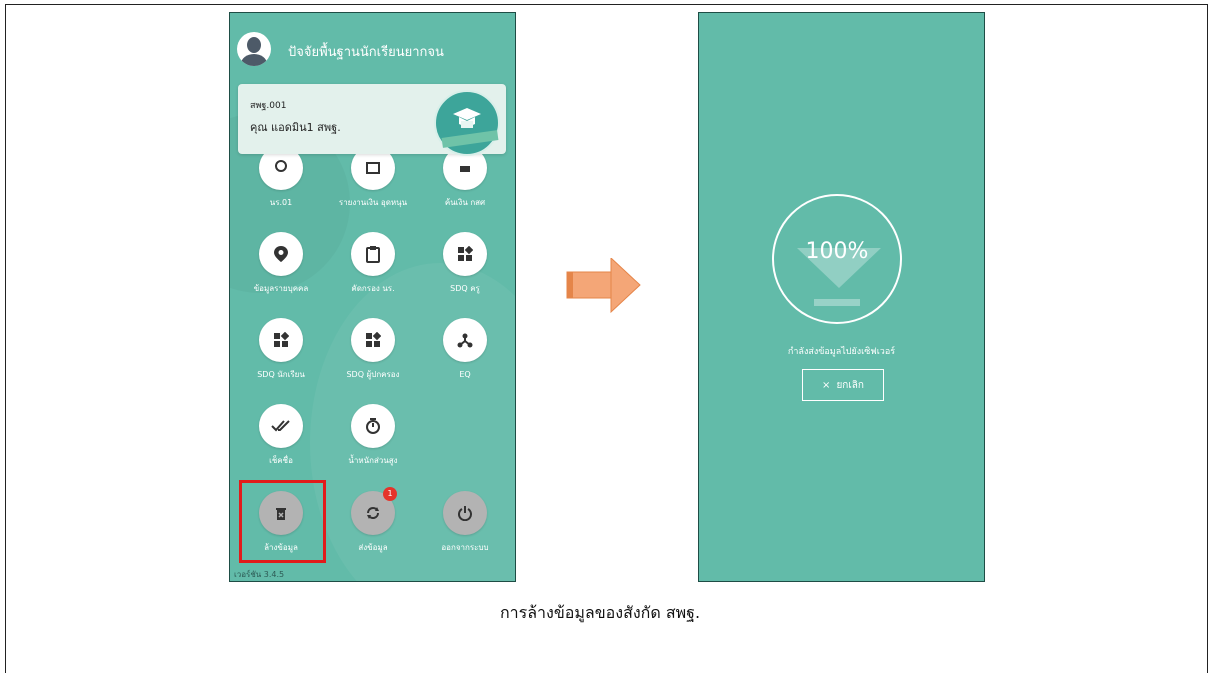  I want to click on menu-item-individual-data: ข้อมูลรายบุคคล, so click(281, 263).